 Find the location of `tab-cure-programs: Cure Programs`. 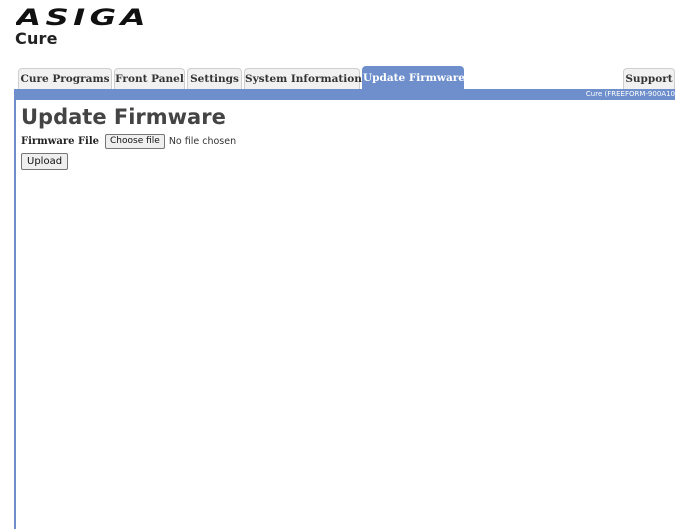

tab-cure-programs: Cure Programs is located at coordinates (65, 78).